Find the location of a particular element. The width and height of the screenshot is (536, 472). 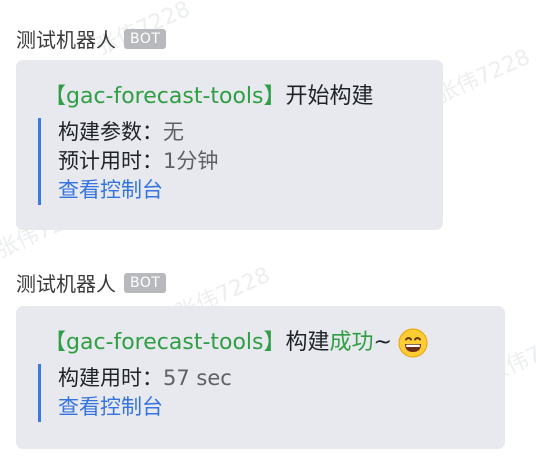

watermark: 张伟7228 is located at coordinates (483, 76).